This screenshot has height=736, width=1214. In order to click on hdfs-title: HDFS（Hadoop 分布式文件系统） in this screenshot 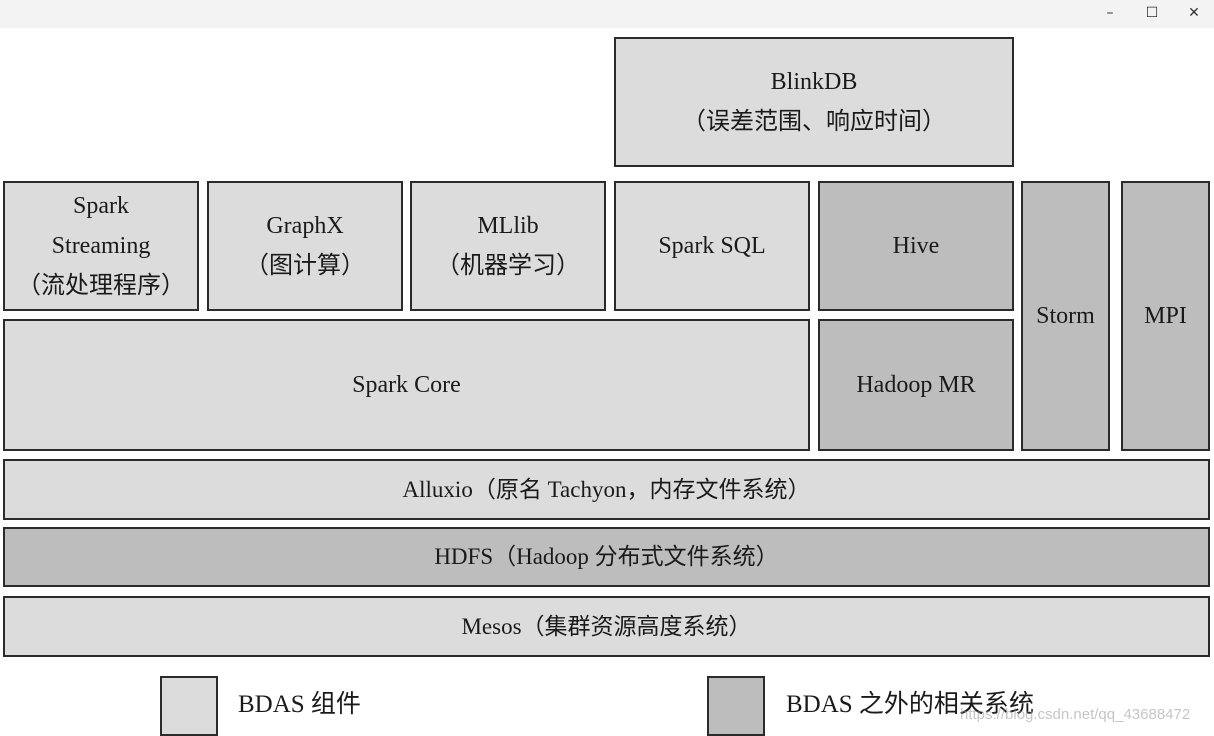, I will do `click(606, 556)`.